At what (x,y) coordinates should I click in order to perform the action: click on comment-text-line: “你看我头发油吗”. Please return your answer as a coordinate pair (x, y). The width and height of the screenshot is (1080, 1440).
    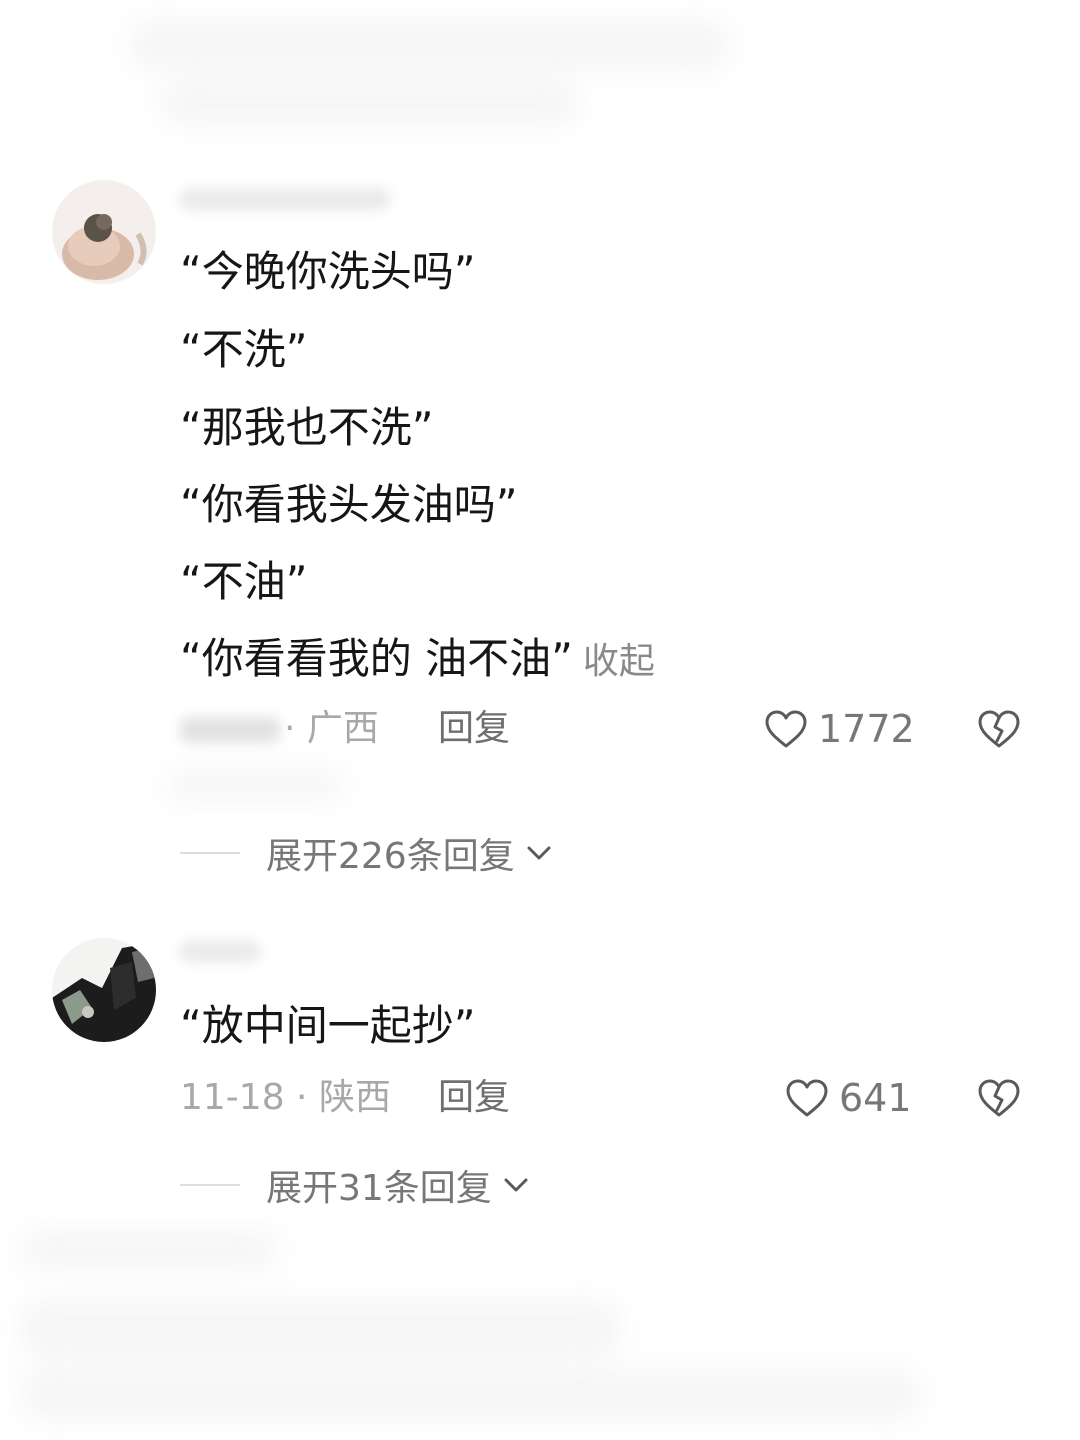
    Looking at the image, I should click on (349, 504).